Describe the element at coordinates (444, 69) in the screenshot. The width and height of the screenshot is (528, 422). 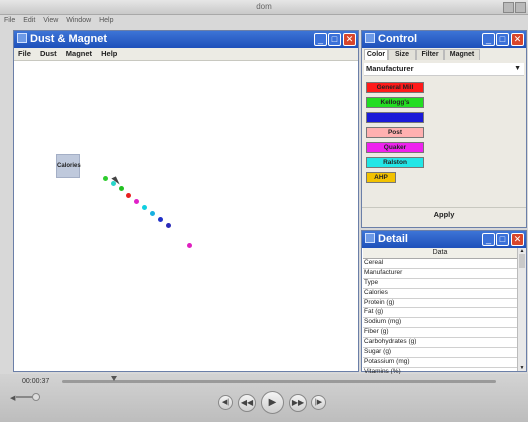
I see `color-by-dropdown: Manufacturer ▼` at that location.